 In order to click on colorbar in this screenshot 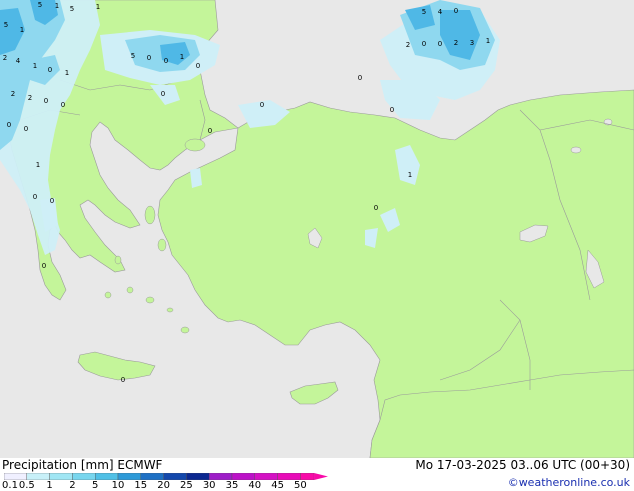, I will do `click(166, 476)`.